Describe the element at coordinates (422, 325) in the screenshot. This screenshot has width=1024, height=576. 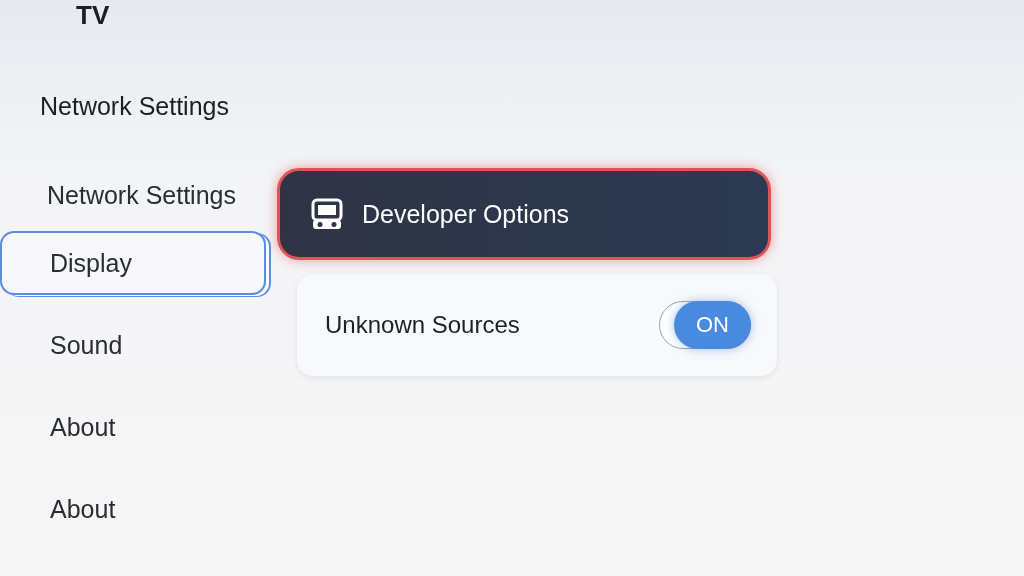
I see `setting-label: Unknown Sources` at that location.